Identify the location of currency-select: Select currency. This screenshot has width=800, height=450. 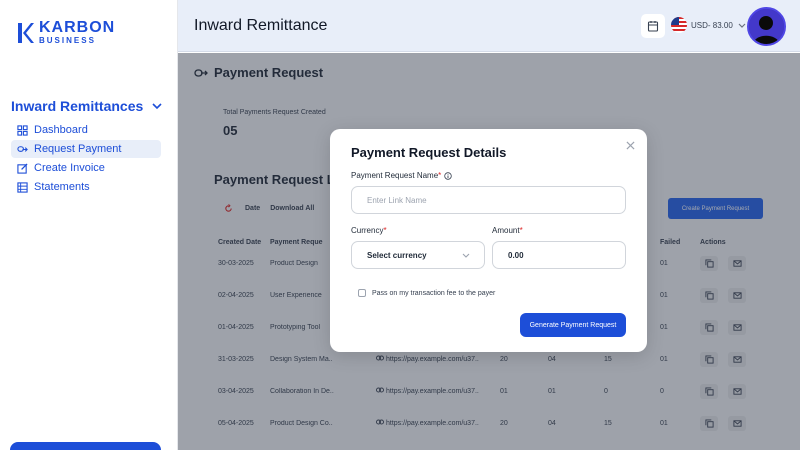
(418, 255).